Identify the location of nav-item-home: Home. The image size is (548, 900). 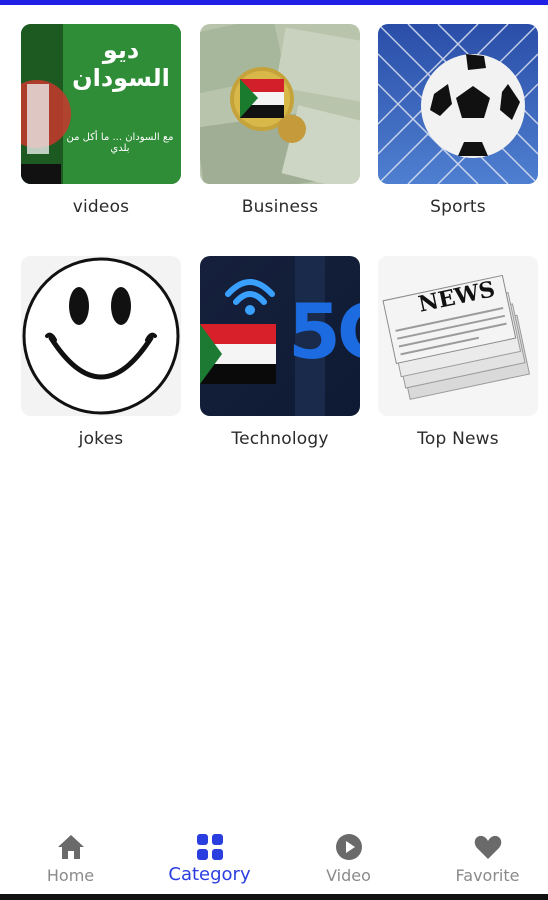
(70, 858).